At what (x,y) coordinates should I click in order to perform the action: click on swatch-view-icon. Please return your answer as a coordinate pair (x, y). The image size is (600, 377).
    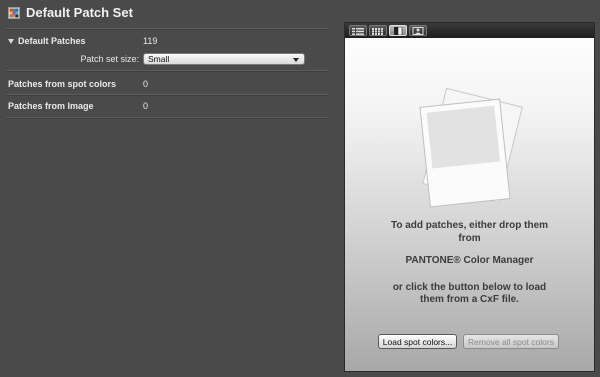
    Looking at the image, I should click on (398, 31).